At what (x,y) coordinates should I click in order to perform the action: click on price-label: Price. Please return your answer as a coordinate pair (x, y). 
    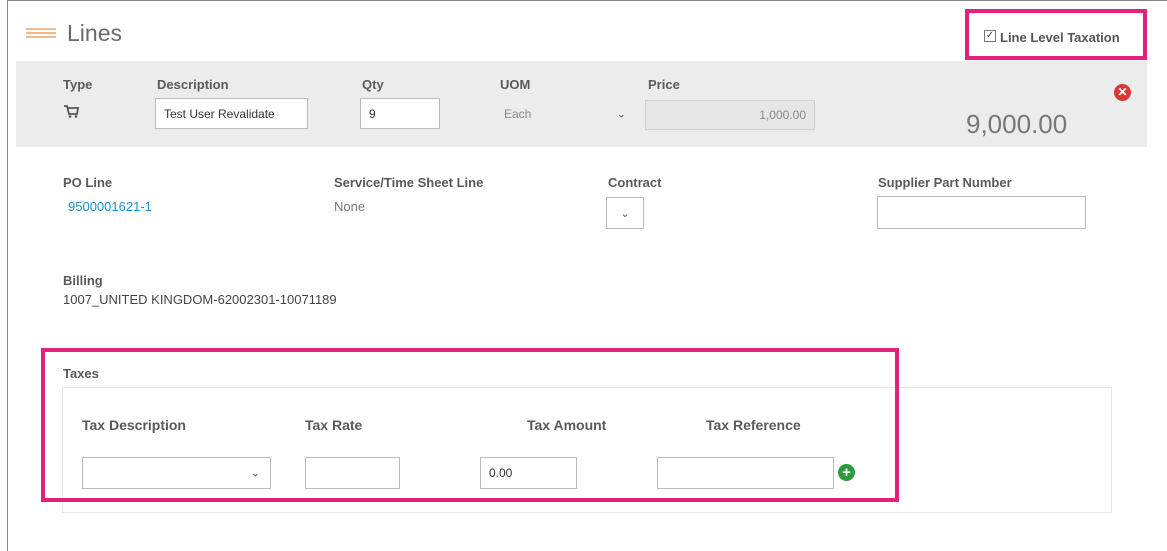
    Looking at the image, I should click on (664, 84).